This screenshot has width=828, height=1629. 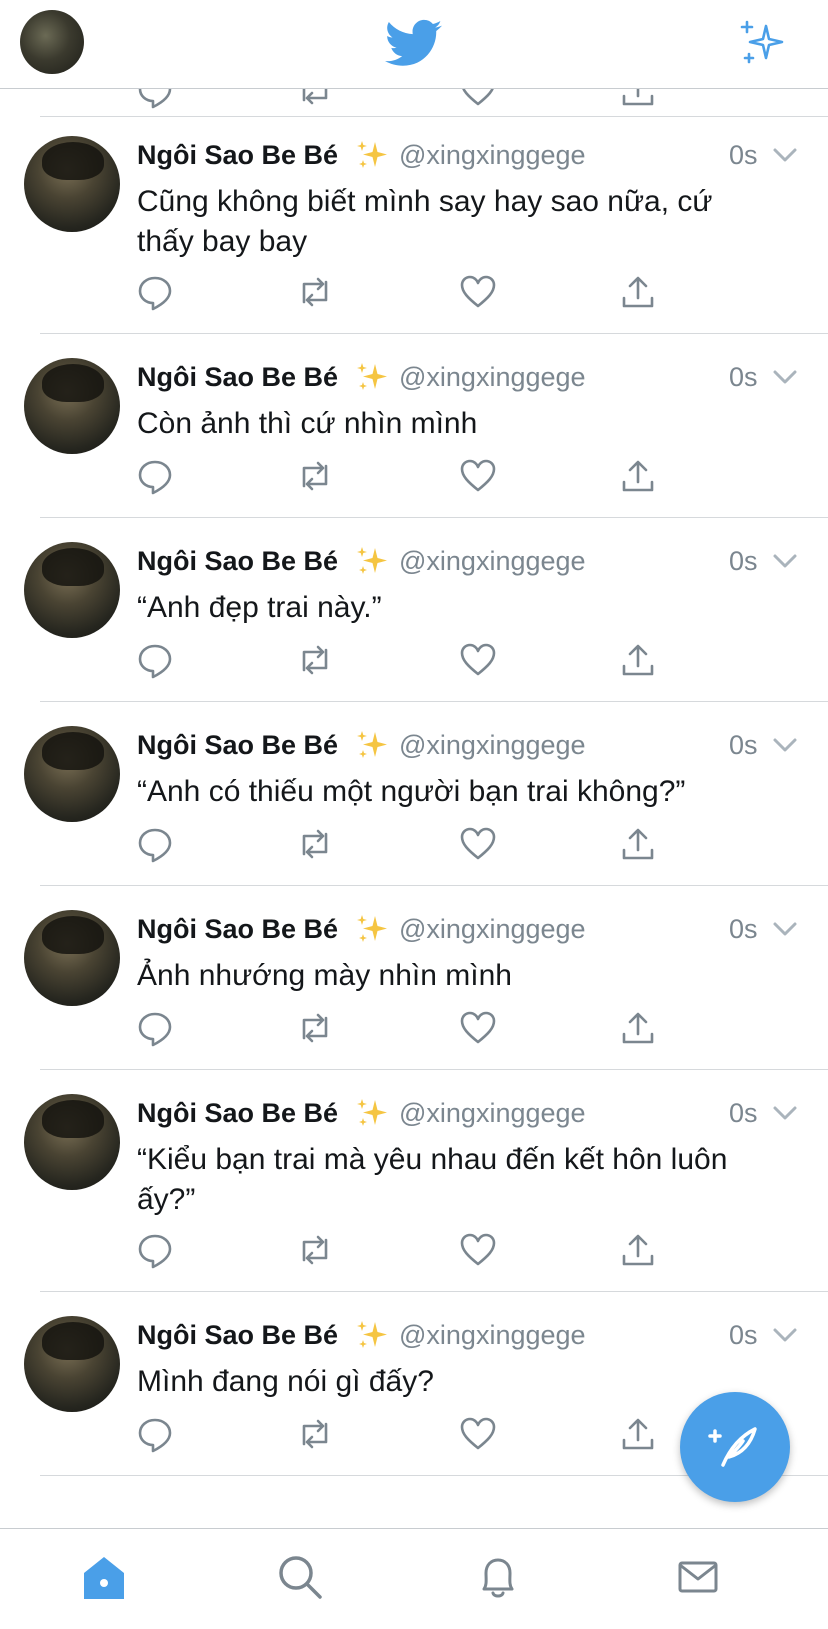 What do you see at coordinates (414, 98) in the screenshot?
I see `partial-tweet-actions` at bounding box center [414, 98].